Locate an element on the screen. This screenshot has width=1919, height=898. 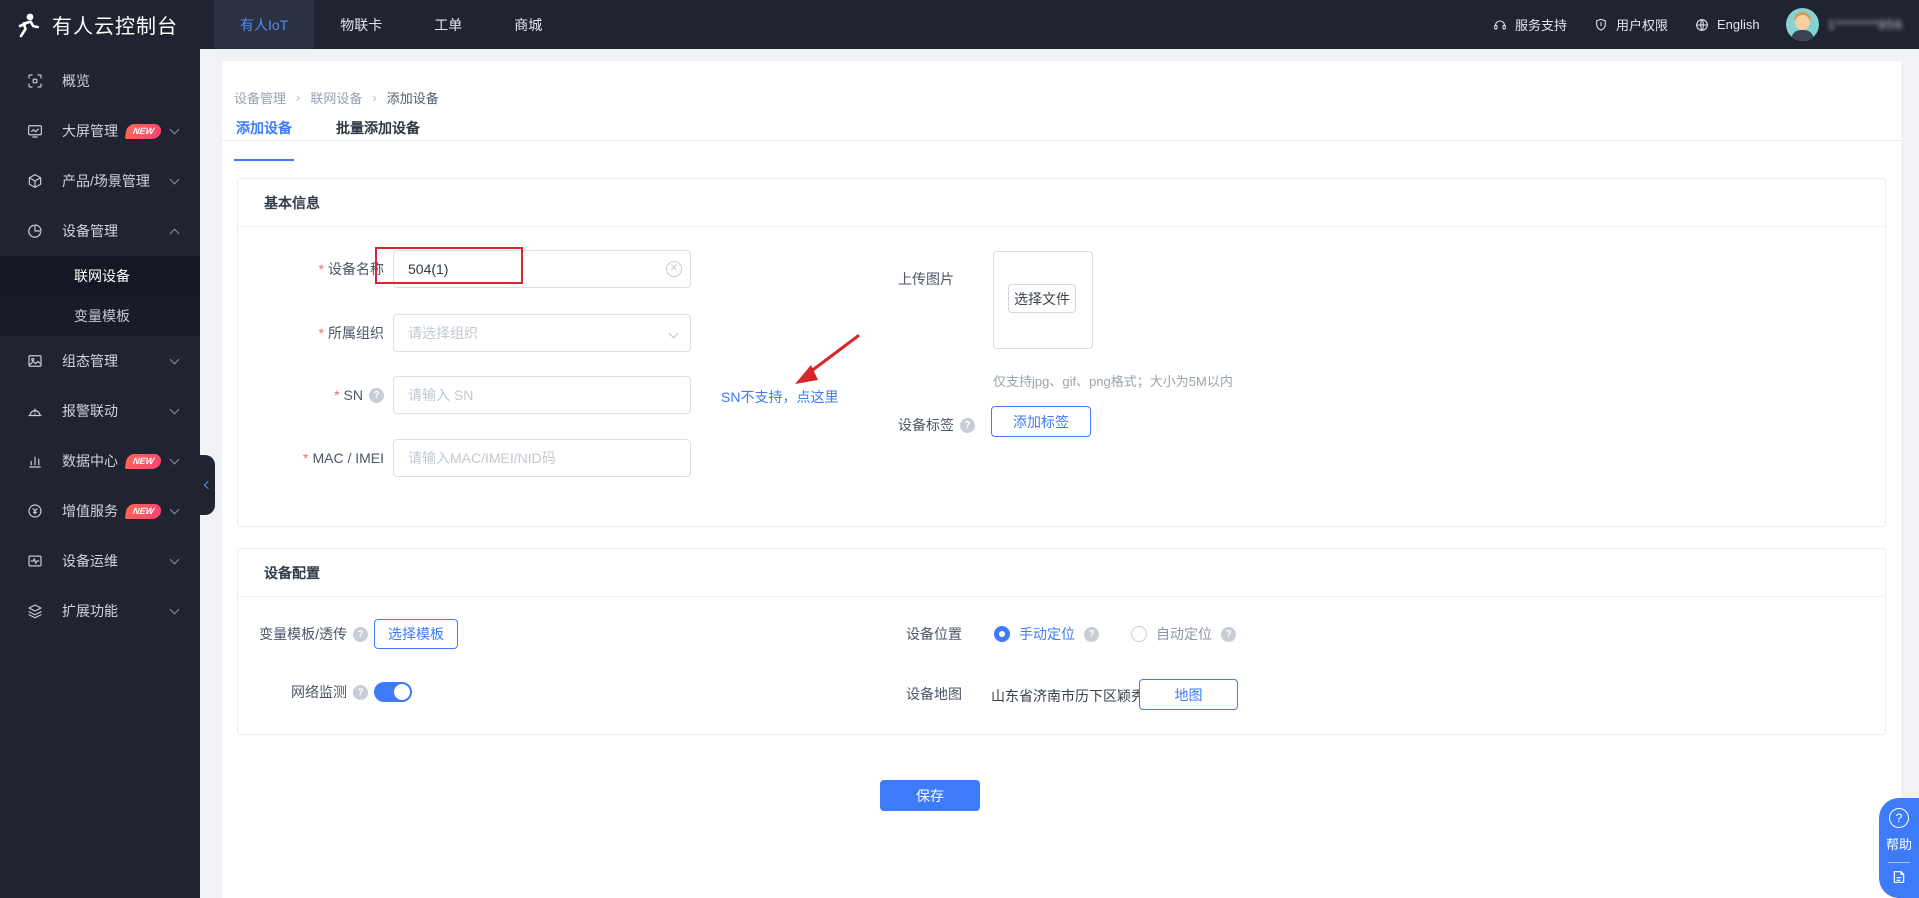
app-title: 有人云控制台 is located at coordinates (115, 27).